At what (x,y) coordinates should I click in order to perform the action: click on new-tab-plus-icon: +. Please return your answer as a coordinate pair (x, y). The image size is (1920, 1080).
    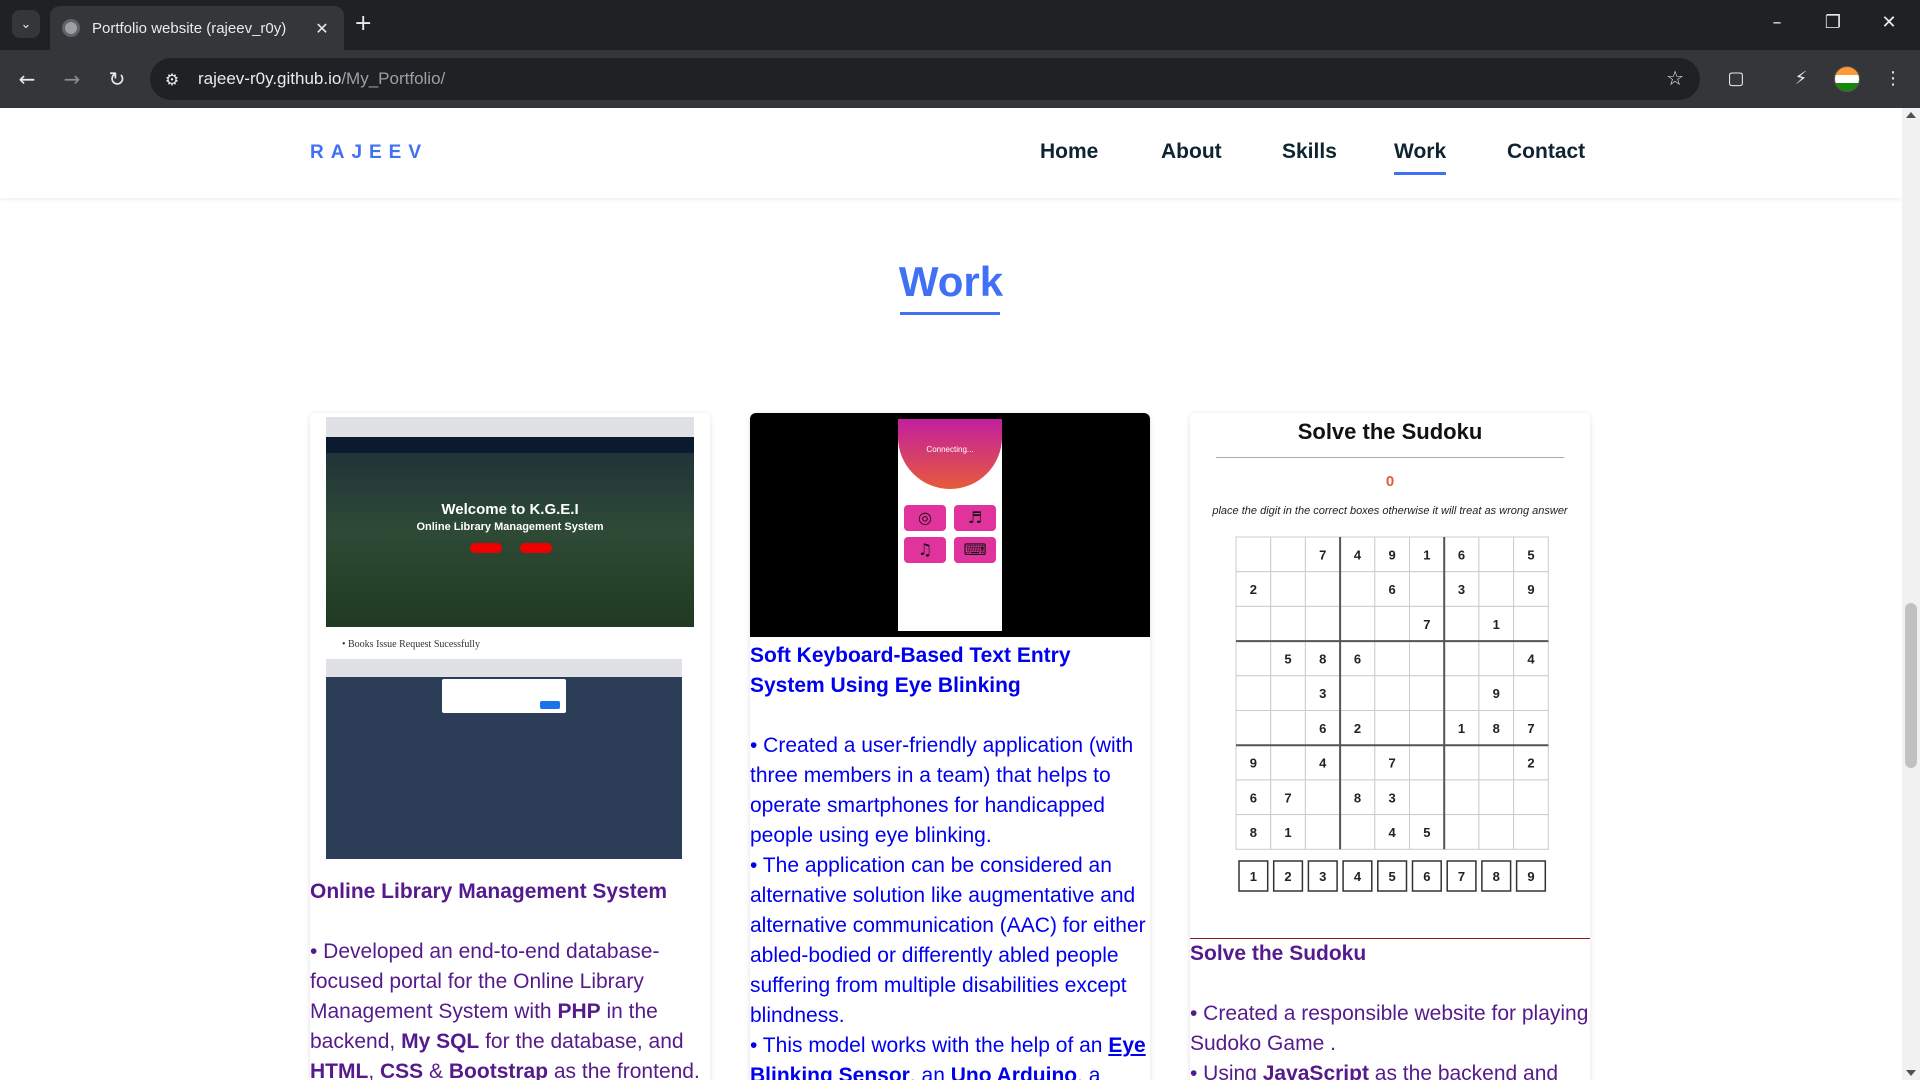
    Looking at the image, I should click on (363, 24).